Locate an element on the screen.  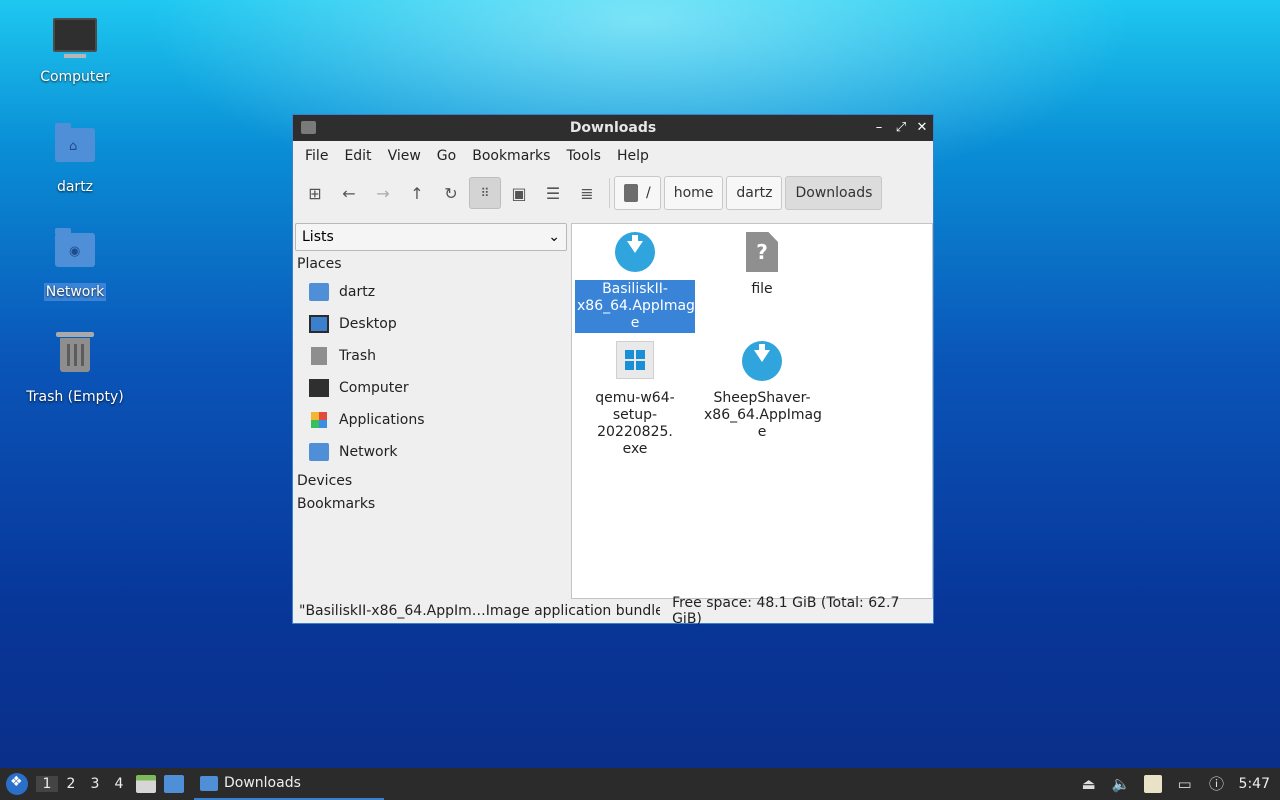
toolbar-separator is located at coordinates (609, 193).